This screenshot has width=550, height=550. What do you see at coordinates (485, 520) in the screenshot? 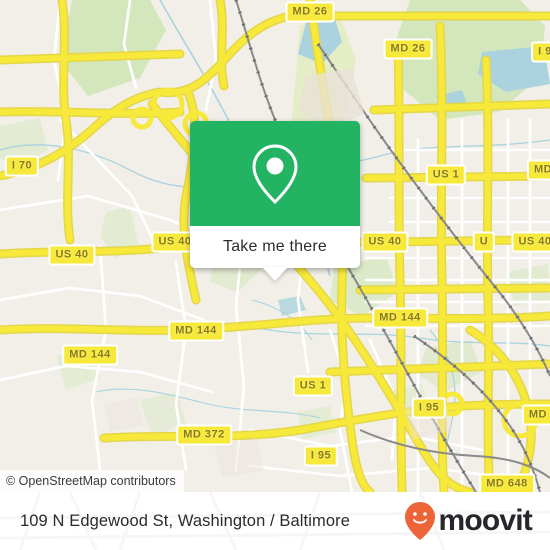
I see `moovit-wordmark: moovit` at bounding box center [485, 520].